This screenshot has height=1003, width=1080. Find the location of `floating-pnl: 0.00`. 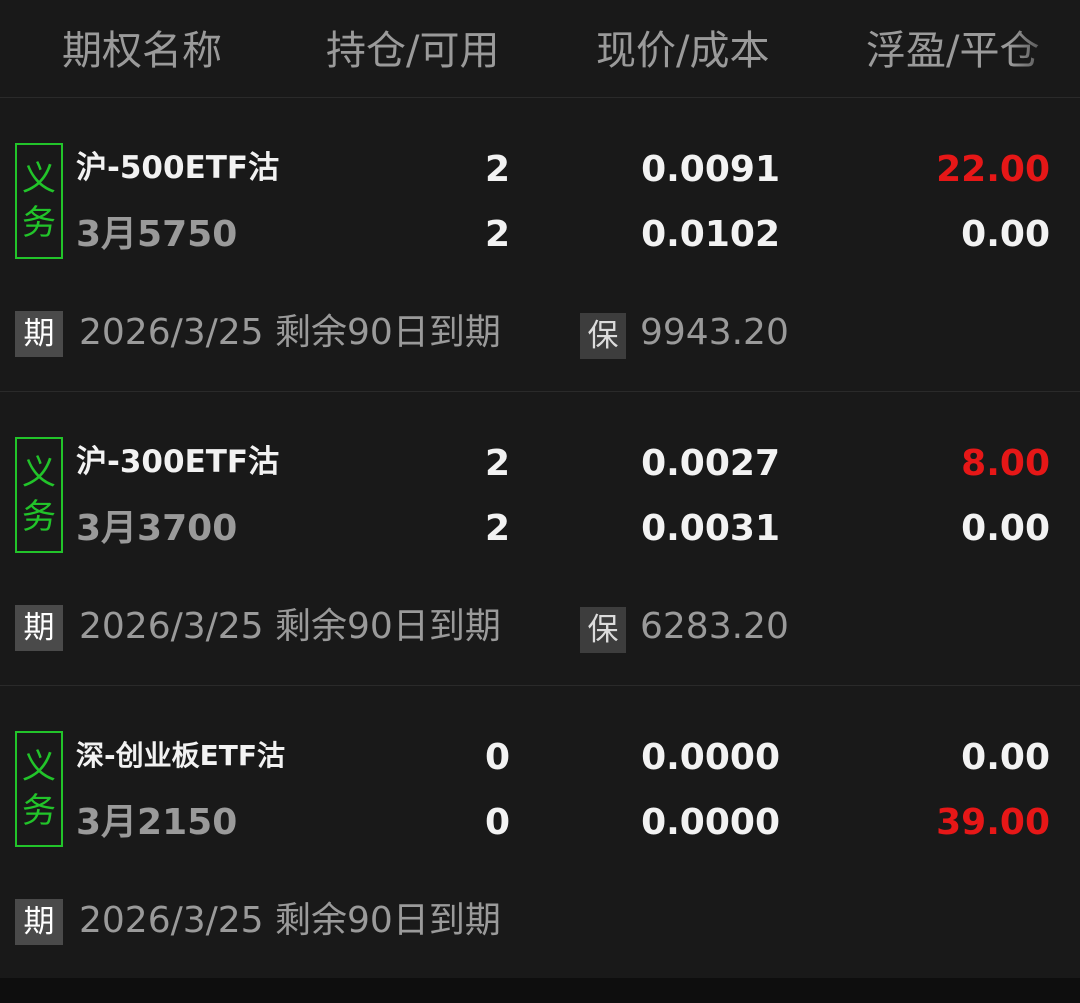

floating-pnl: 0.00 is located at coordinates (1005, 757).